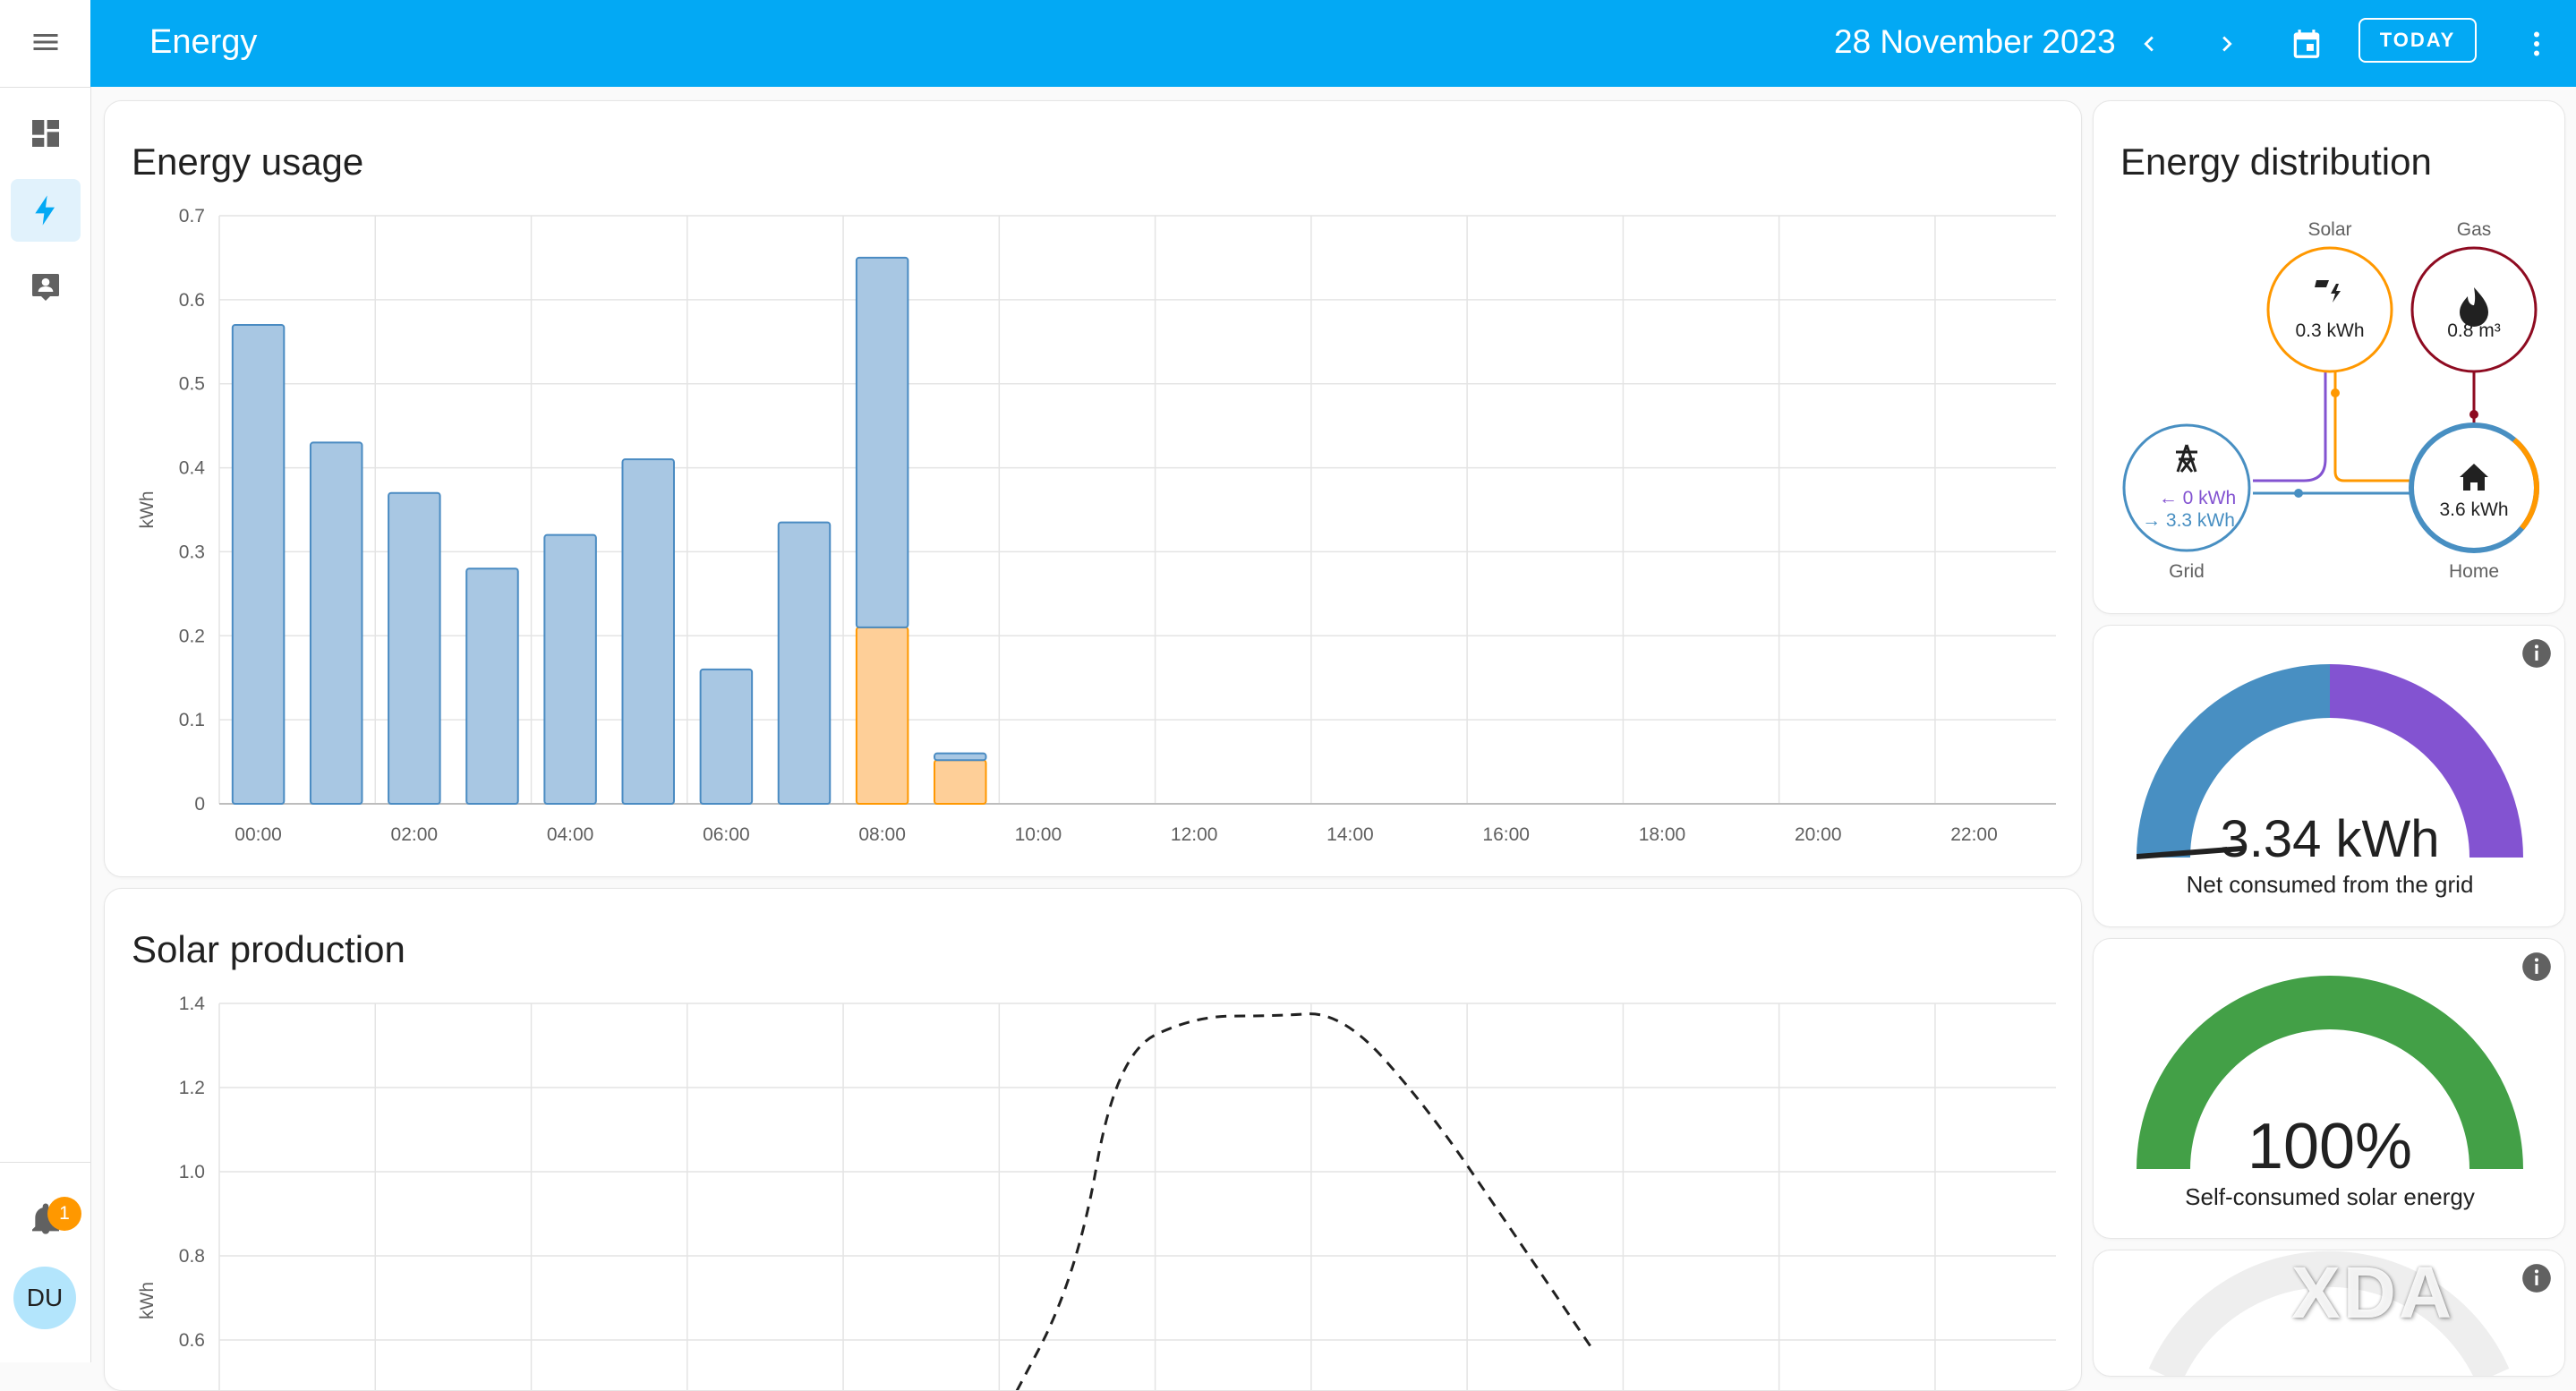 This screenshot has width=2576, height=1391. I want to click on chevron-right-icon, so click(2227, 44).